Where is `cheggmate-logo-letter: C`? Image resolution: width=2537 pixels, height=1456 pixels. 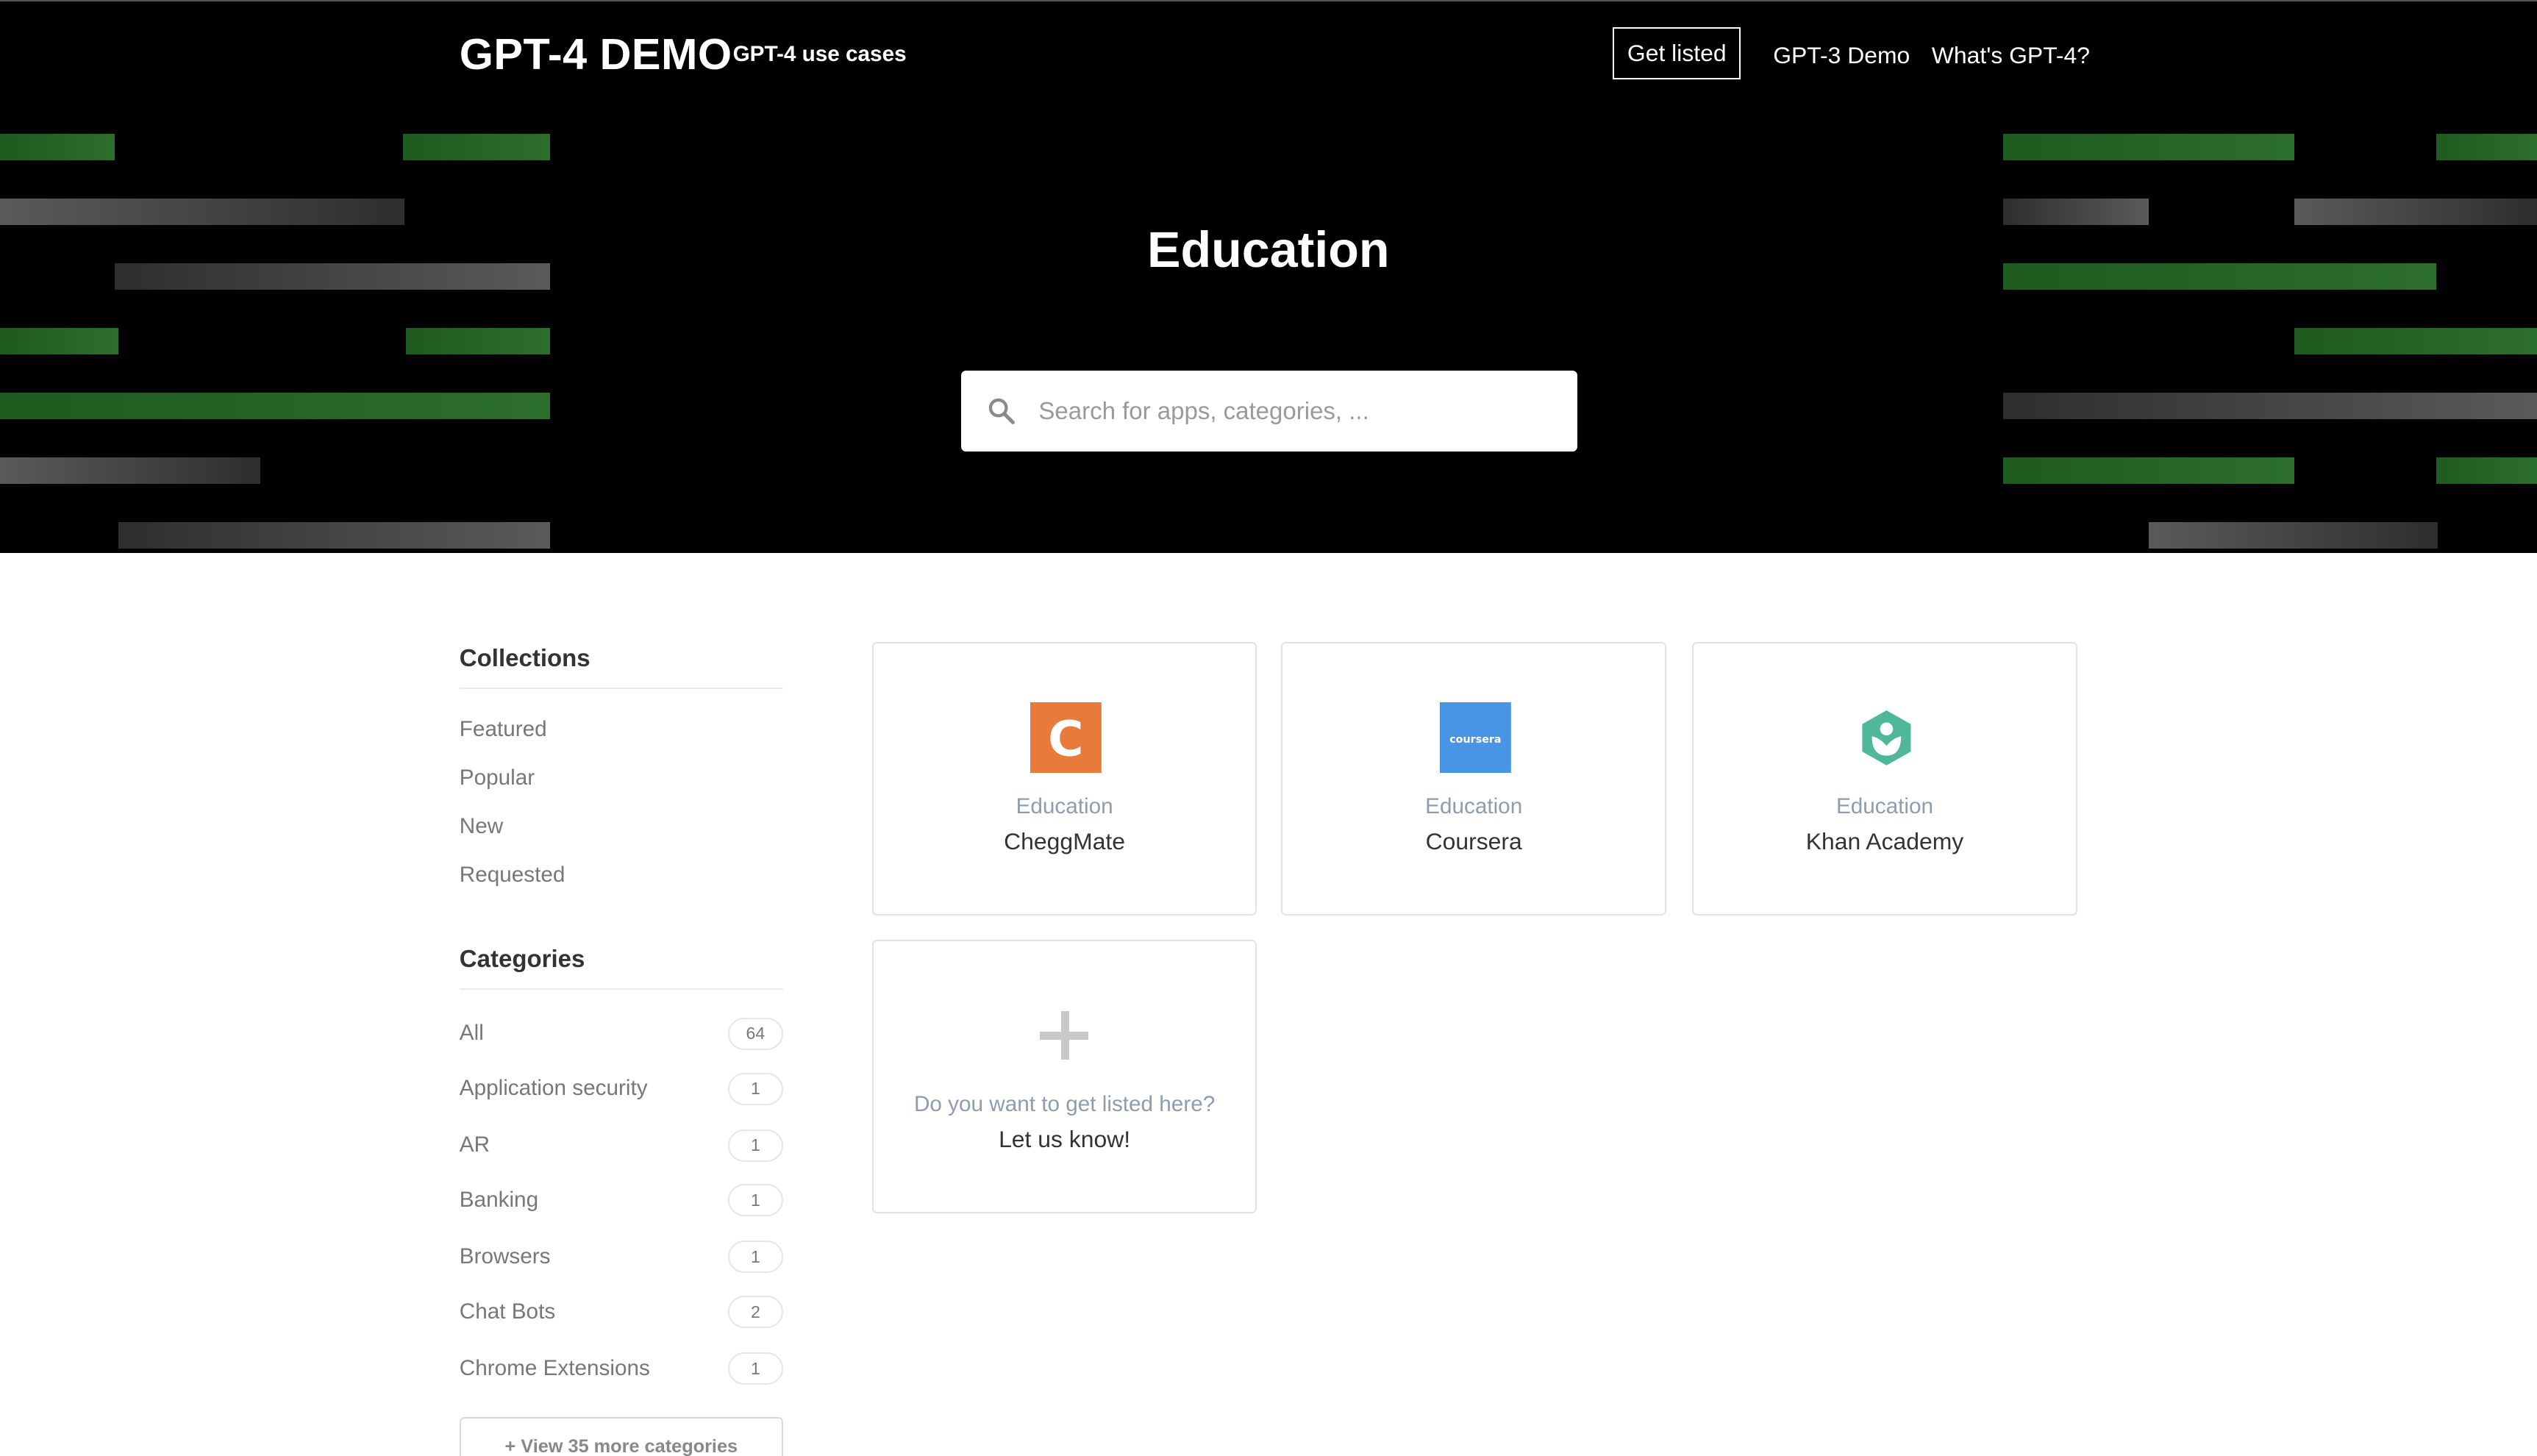 cheggmate-logo-letter: C is located at coordinates (1065, 738).